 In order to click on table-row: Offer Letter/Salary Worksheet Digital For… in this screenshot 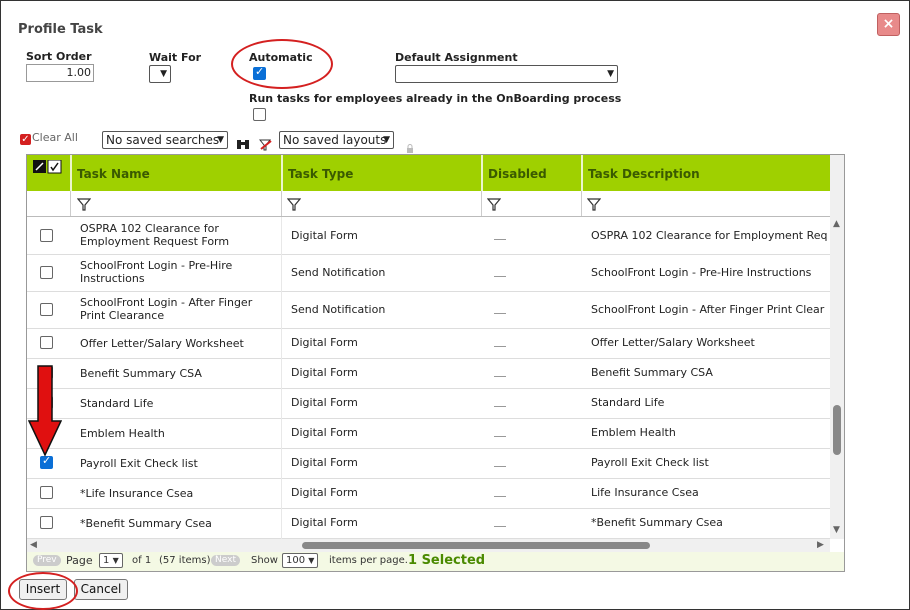, I will do `click(428, 343)`.